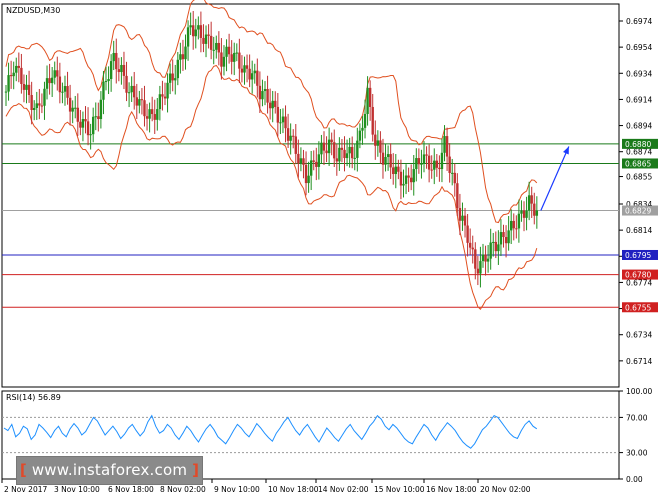 This screenshot has width=664, height=498. I want to click on level-label: 0.6780, so click(638, 275).